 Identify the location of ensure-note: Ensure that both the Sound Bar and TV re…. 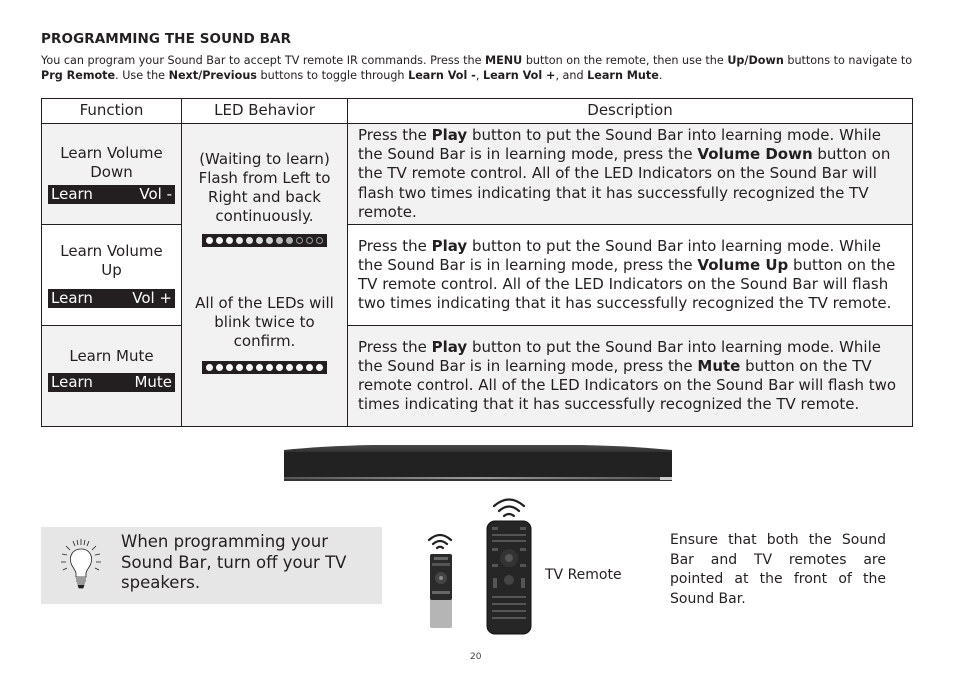
(778, 569).